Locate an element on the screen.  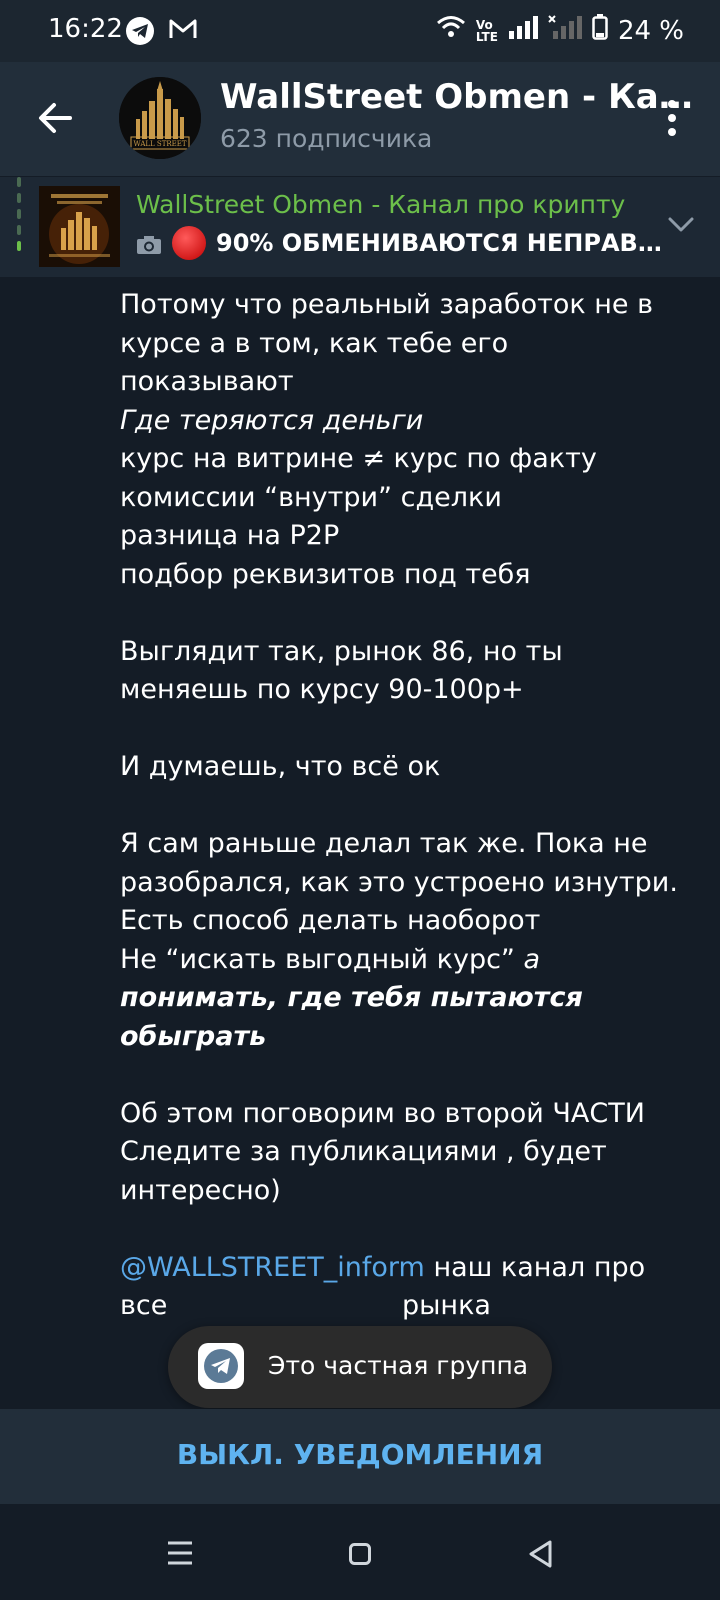
bottom-action-bar: ВЫКЛ. УВЕДОМЛЕНИЯ is located at coordinates (360, 1456).